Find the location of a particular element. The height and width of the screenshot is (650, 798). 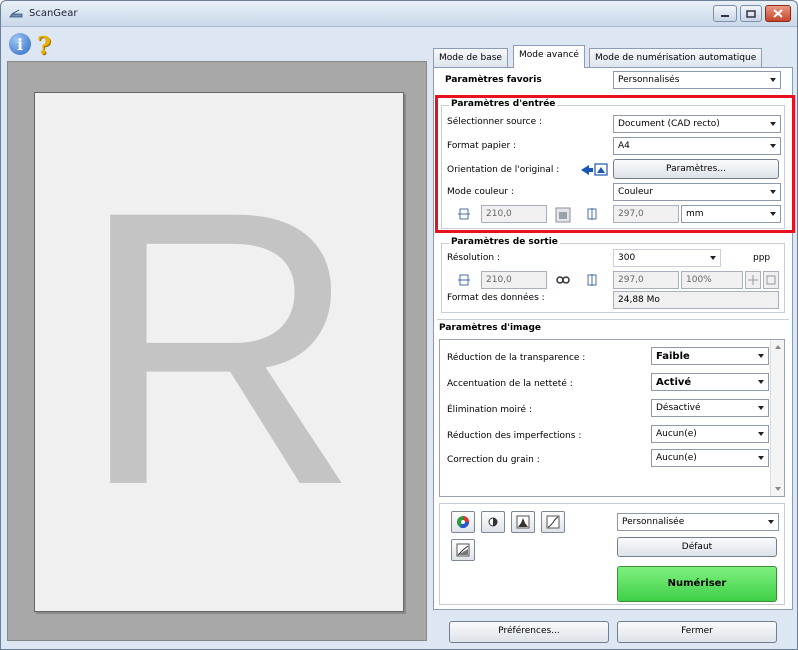

color-preset-dropdown: Personnalisée is located at coordinates (698, 522).